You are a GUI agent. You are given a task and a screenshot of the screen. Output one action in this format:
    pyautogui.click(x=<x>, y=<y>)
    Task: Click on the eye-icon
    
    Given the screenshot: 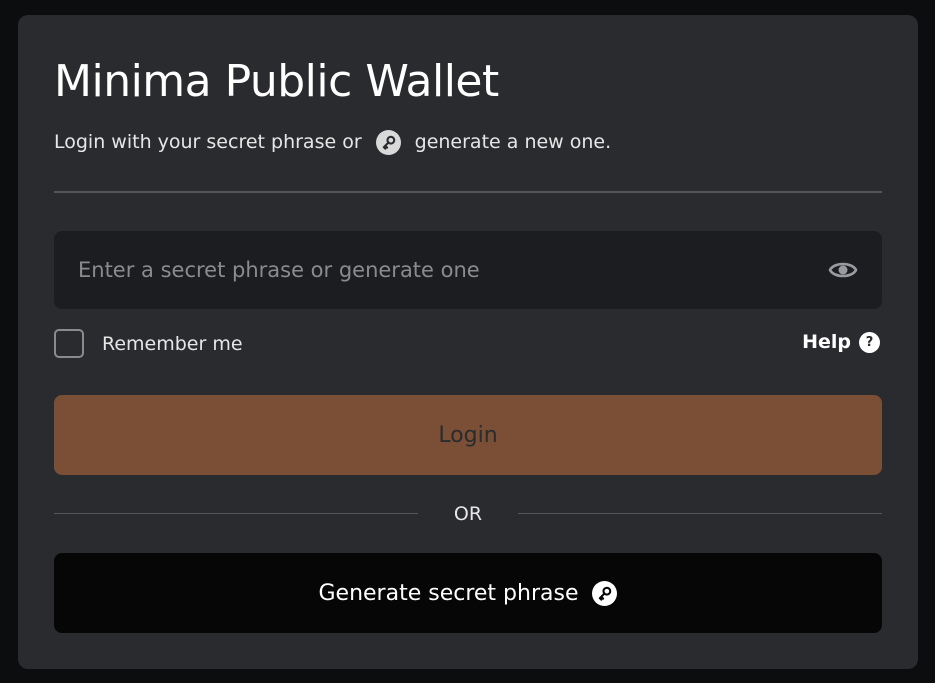 What is the action you would take?
    pyautogui.click(x=843, y=270)
    